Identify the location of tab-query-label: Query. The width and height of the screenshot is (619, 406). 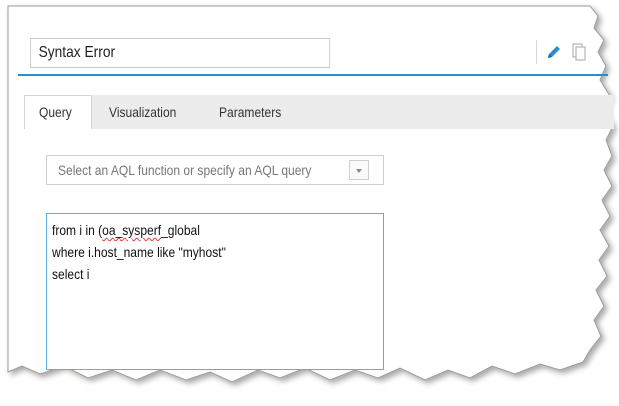
(55, 112).